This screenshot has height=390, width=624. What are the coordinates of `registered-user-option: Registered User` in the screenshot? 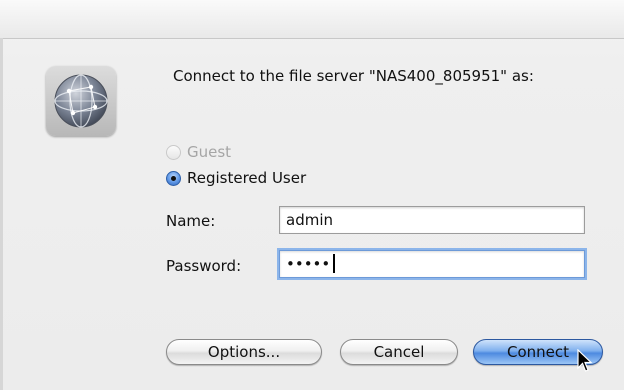 It's located at (236, 178).